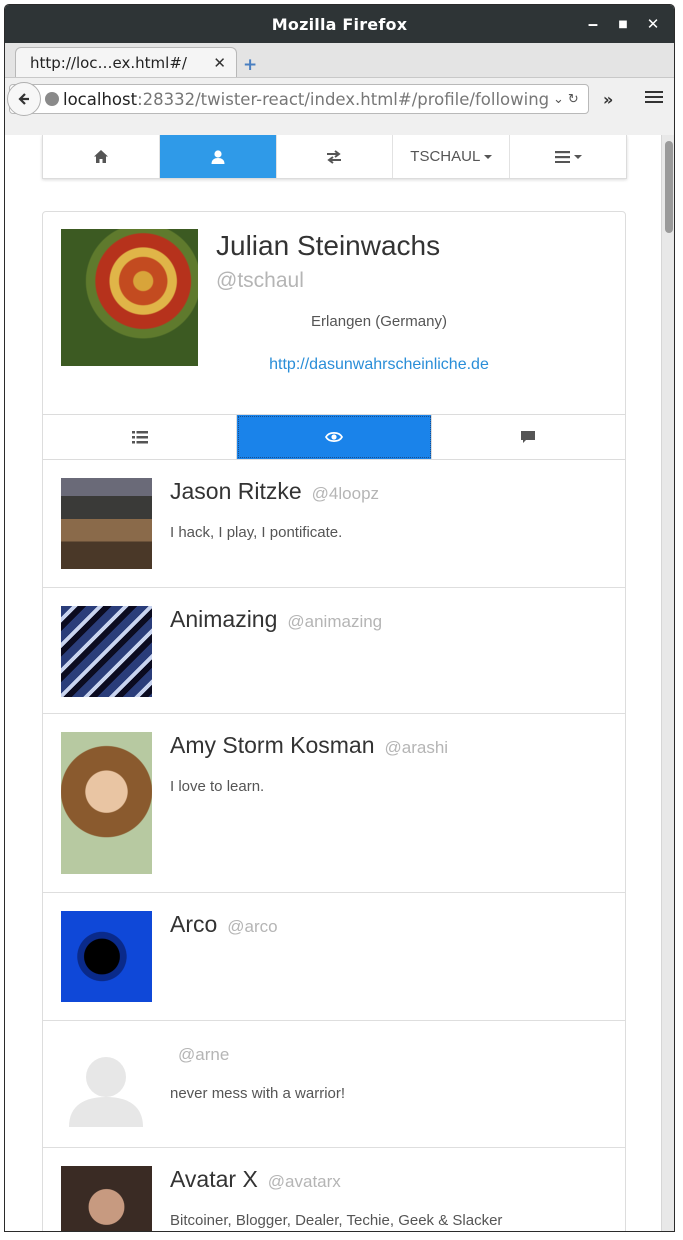  I want to click on user-handle: @avatarx, so click(304, 1181).